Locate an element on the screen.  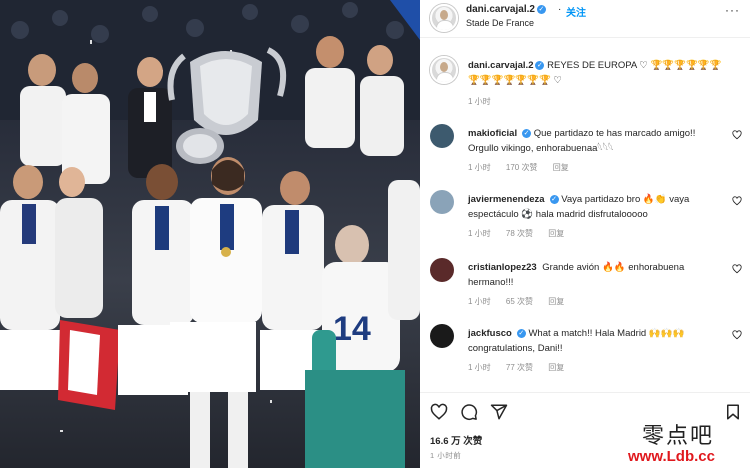
comment-username: jackfusco is located at coordinates (490, 333).